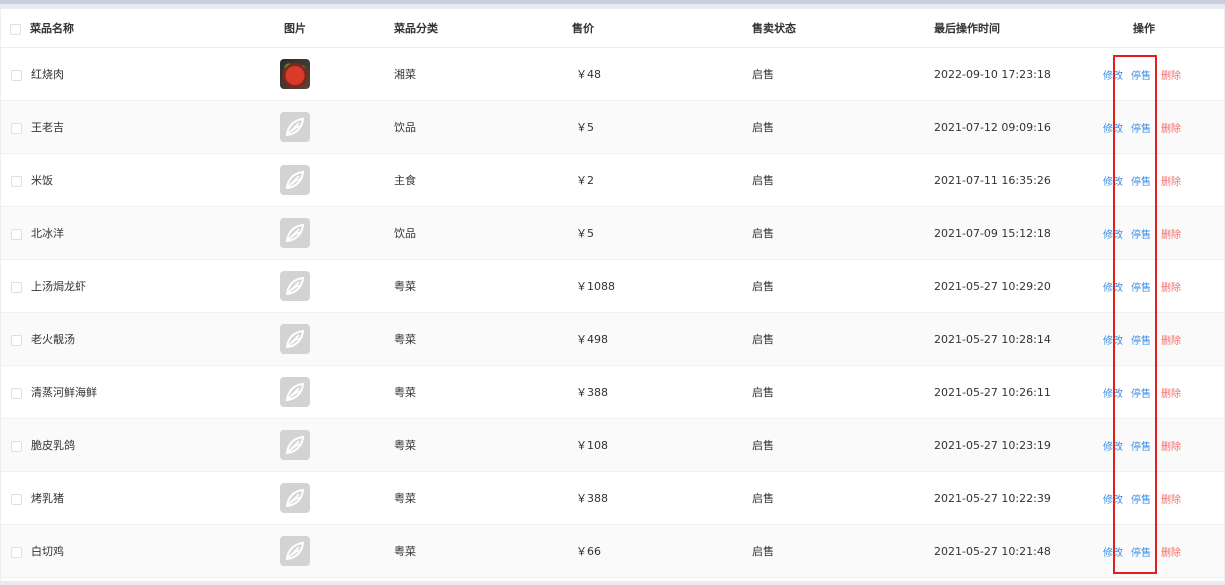 This screenshot has height=585, width=1225. What do you see at coordinates (1157, 74) in the screenshot?
I see `cell-actions: 修改 停售 删除` at bounding box center [1157, 74].